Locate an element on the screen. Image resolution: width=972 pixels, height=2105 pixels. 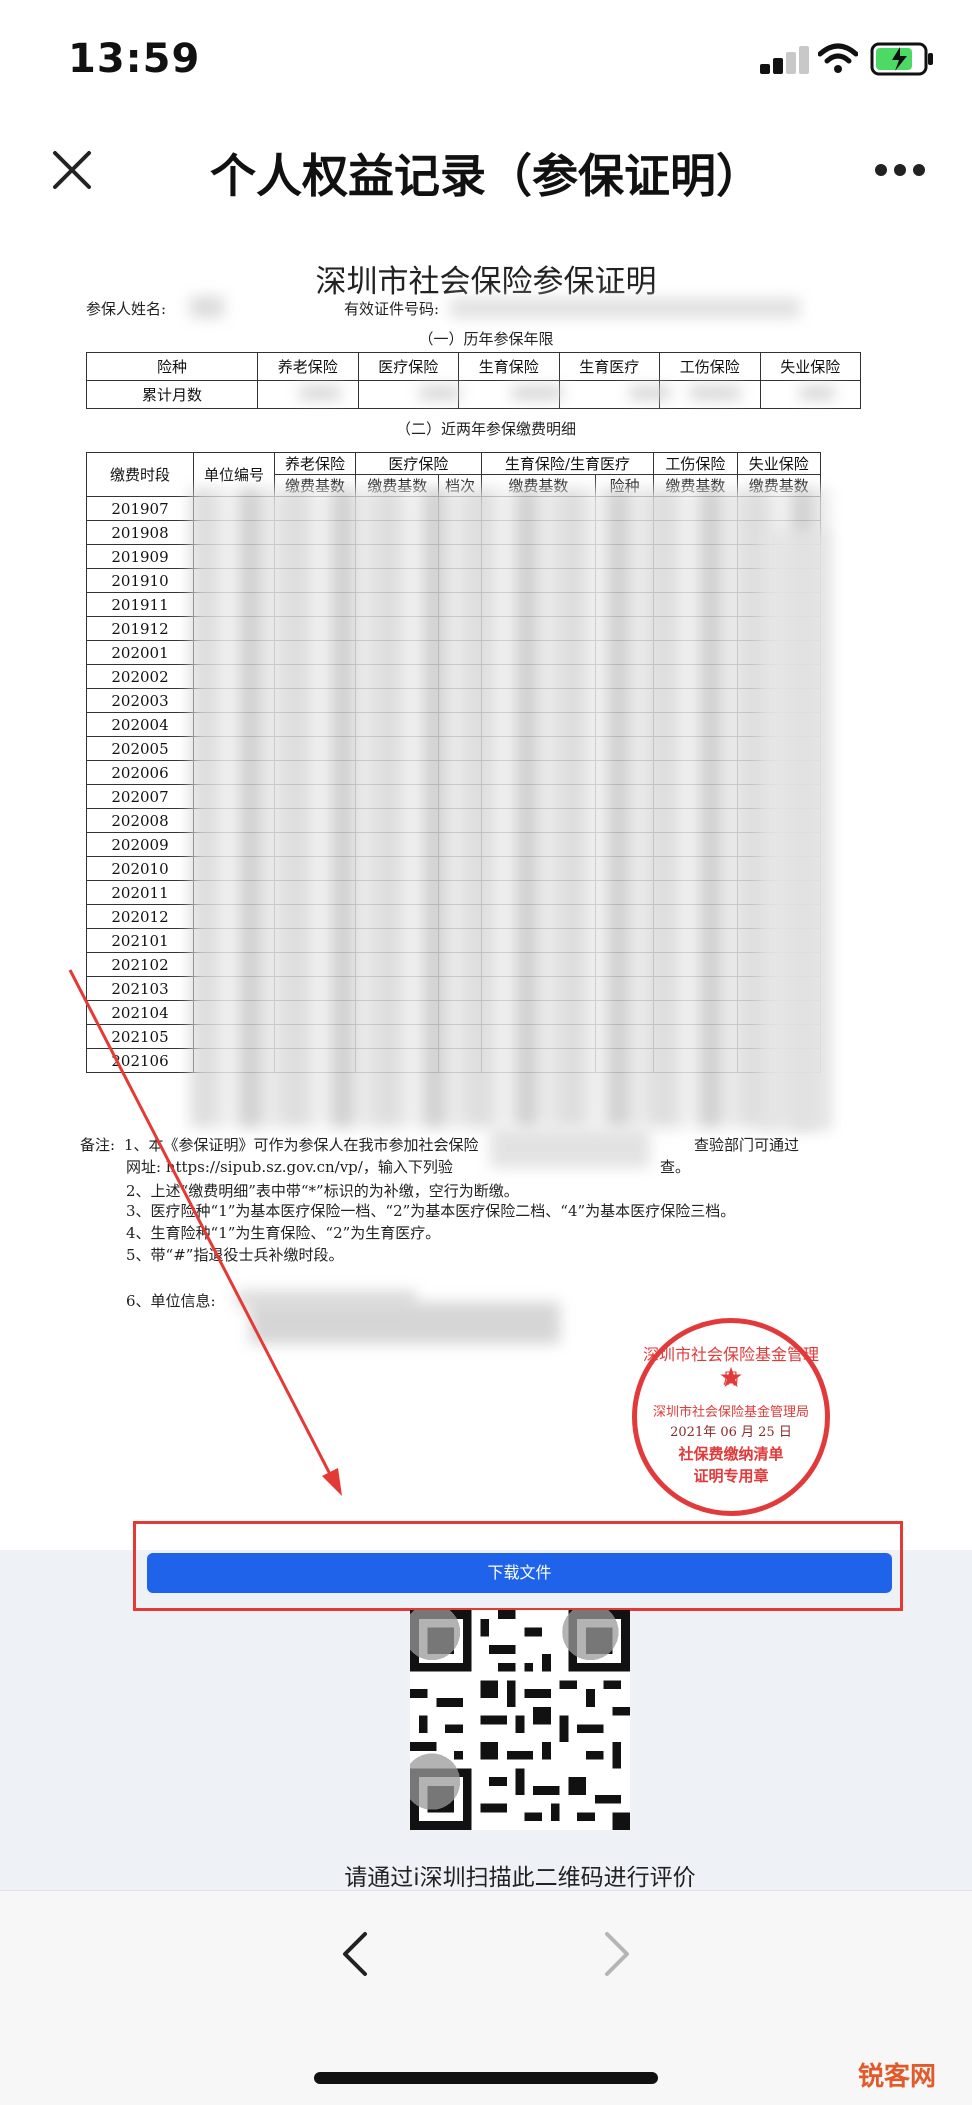
note-line2b: 查。 is located at coordinates (675, 1167).